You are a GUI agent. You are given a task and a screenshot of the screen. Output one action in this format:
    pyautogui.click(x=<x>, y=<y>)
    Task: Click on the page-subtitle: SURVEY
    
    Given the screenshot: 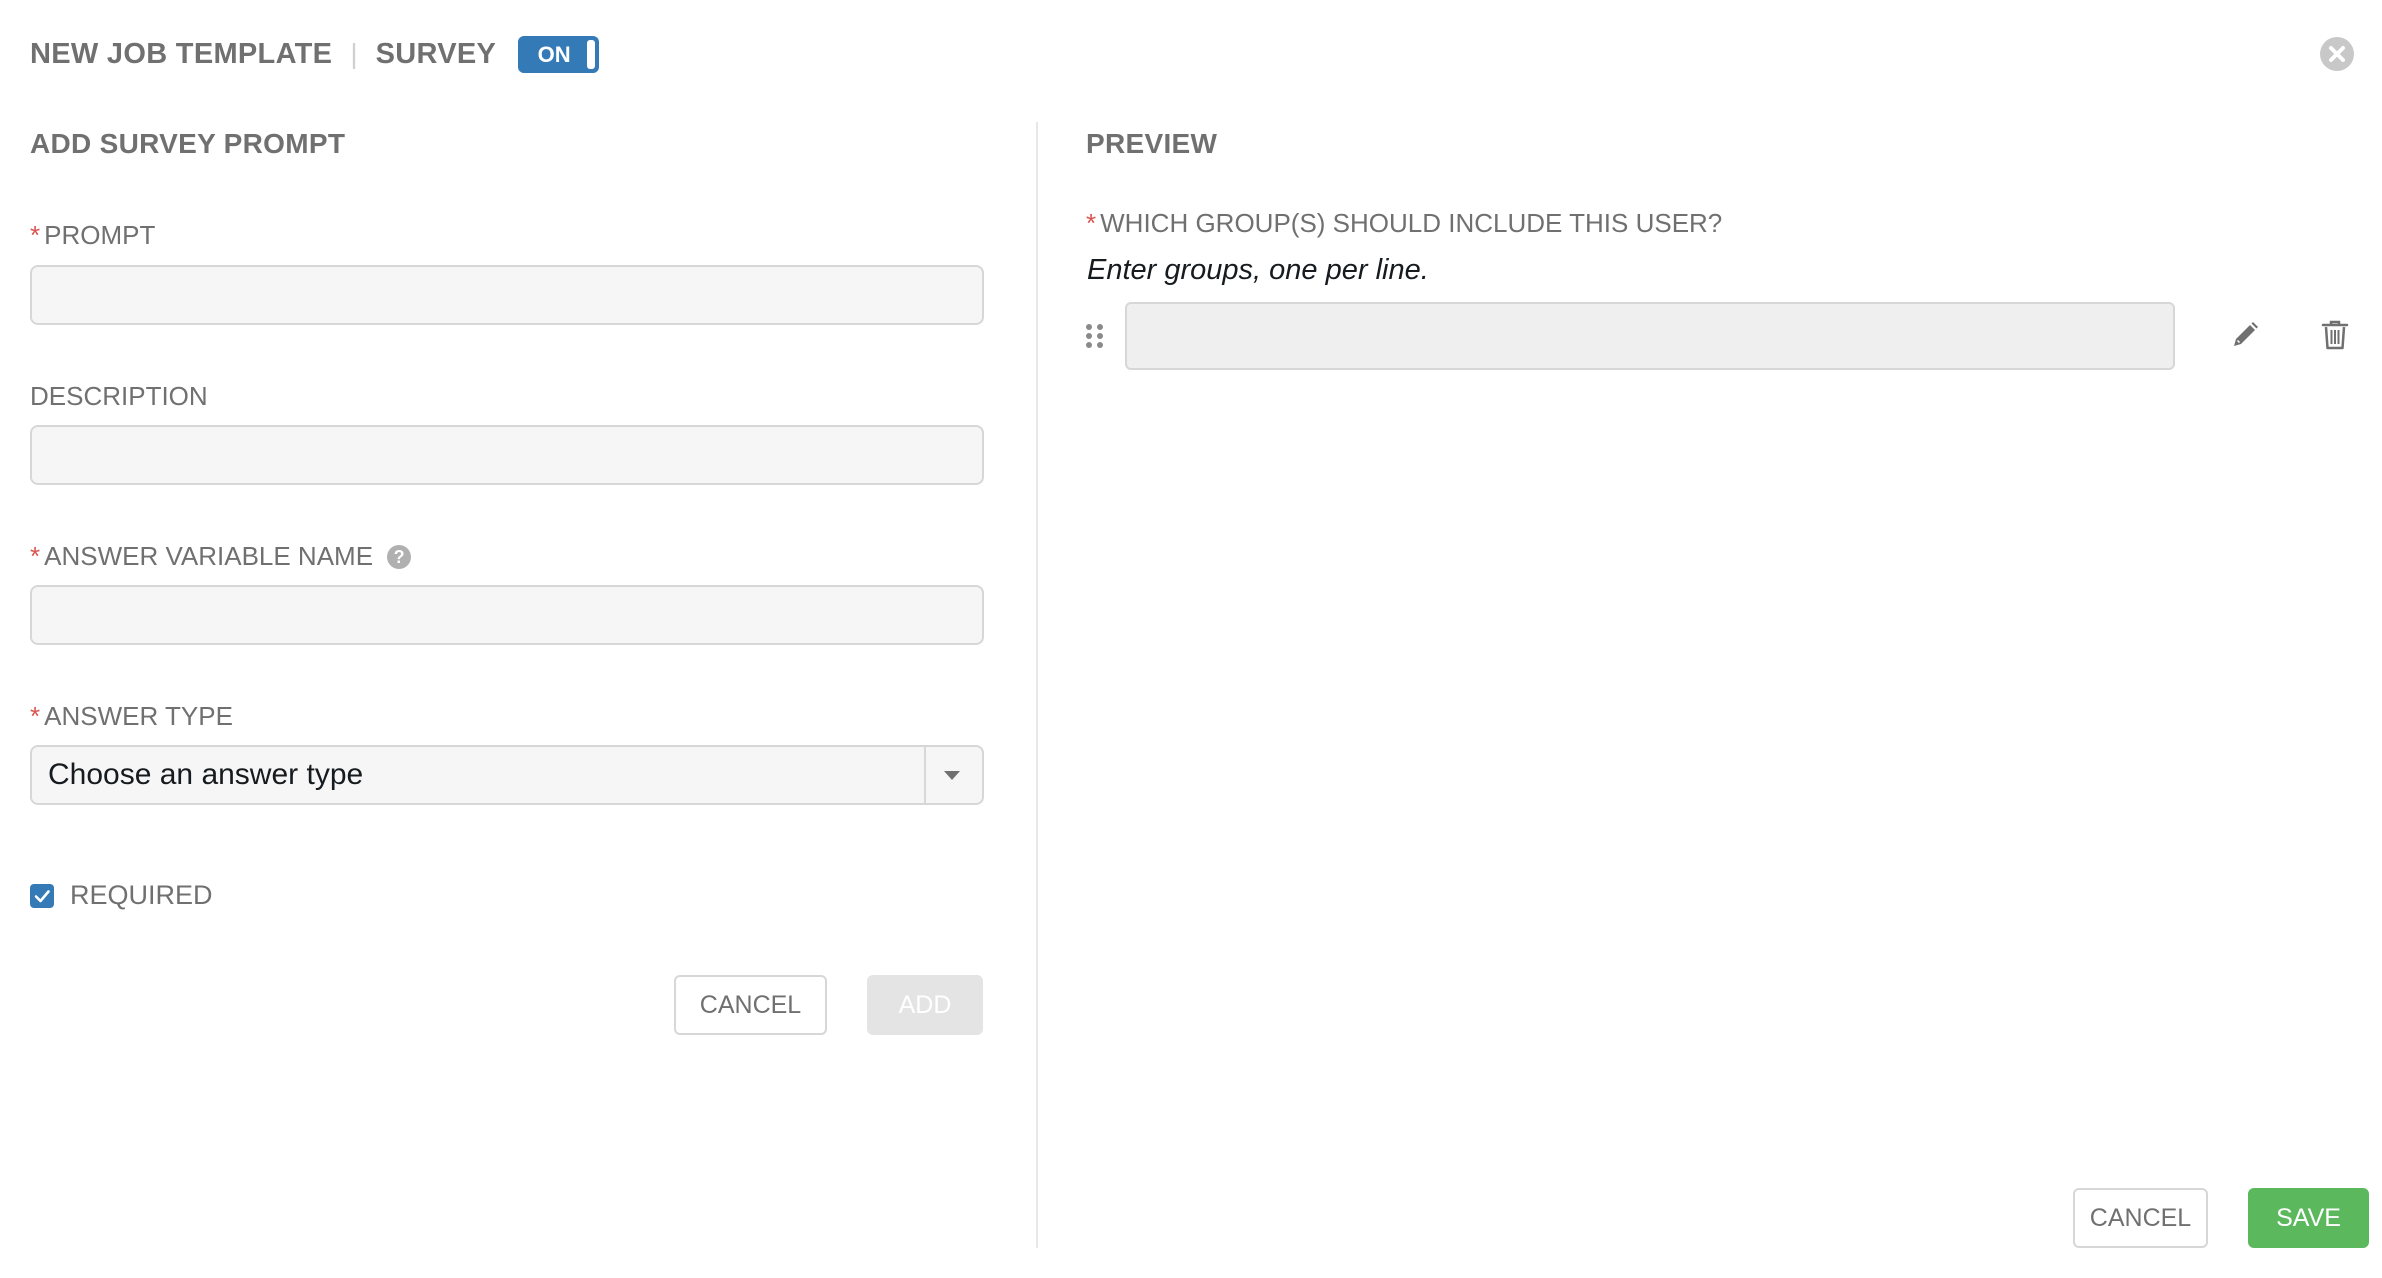 What is the action you would take?
    pyautogui.click(x=436, y=53)
    